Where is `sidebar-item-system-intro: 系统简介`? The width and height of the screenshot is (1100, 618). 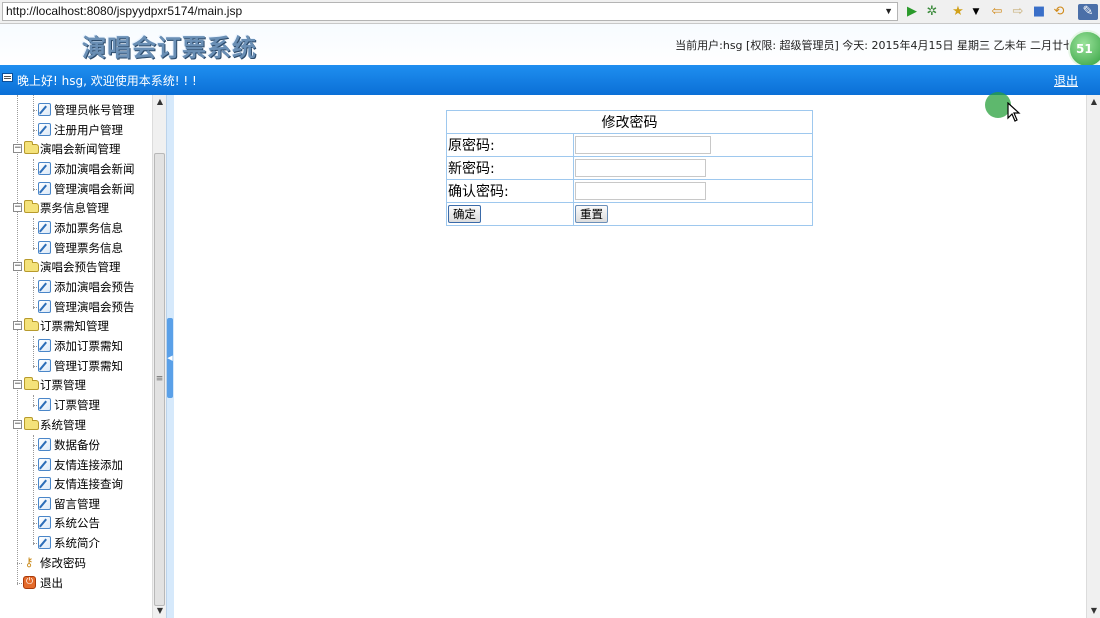 sidebar-item-system-intro: 系统简介 is located at coordinates (75, 543).